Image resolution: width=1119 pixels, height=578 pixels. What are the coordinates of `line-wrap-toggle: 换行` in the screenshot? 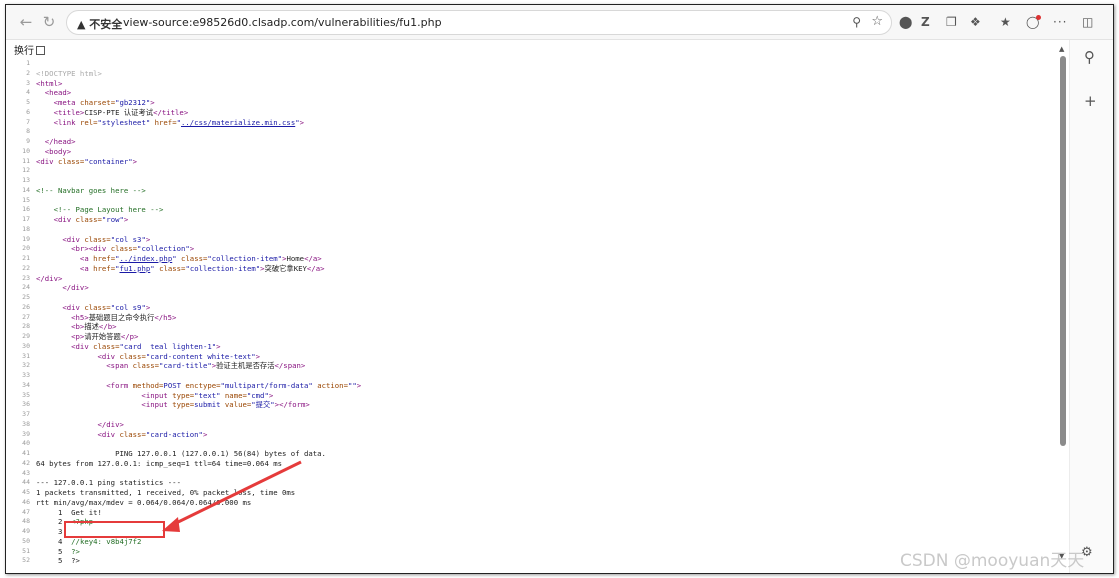 It's located at (29, 49).